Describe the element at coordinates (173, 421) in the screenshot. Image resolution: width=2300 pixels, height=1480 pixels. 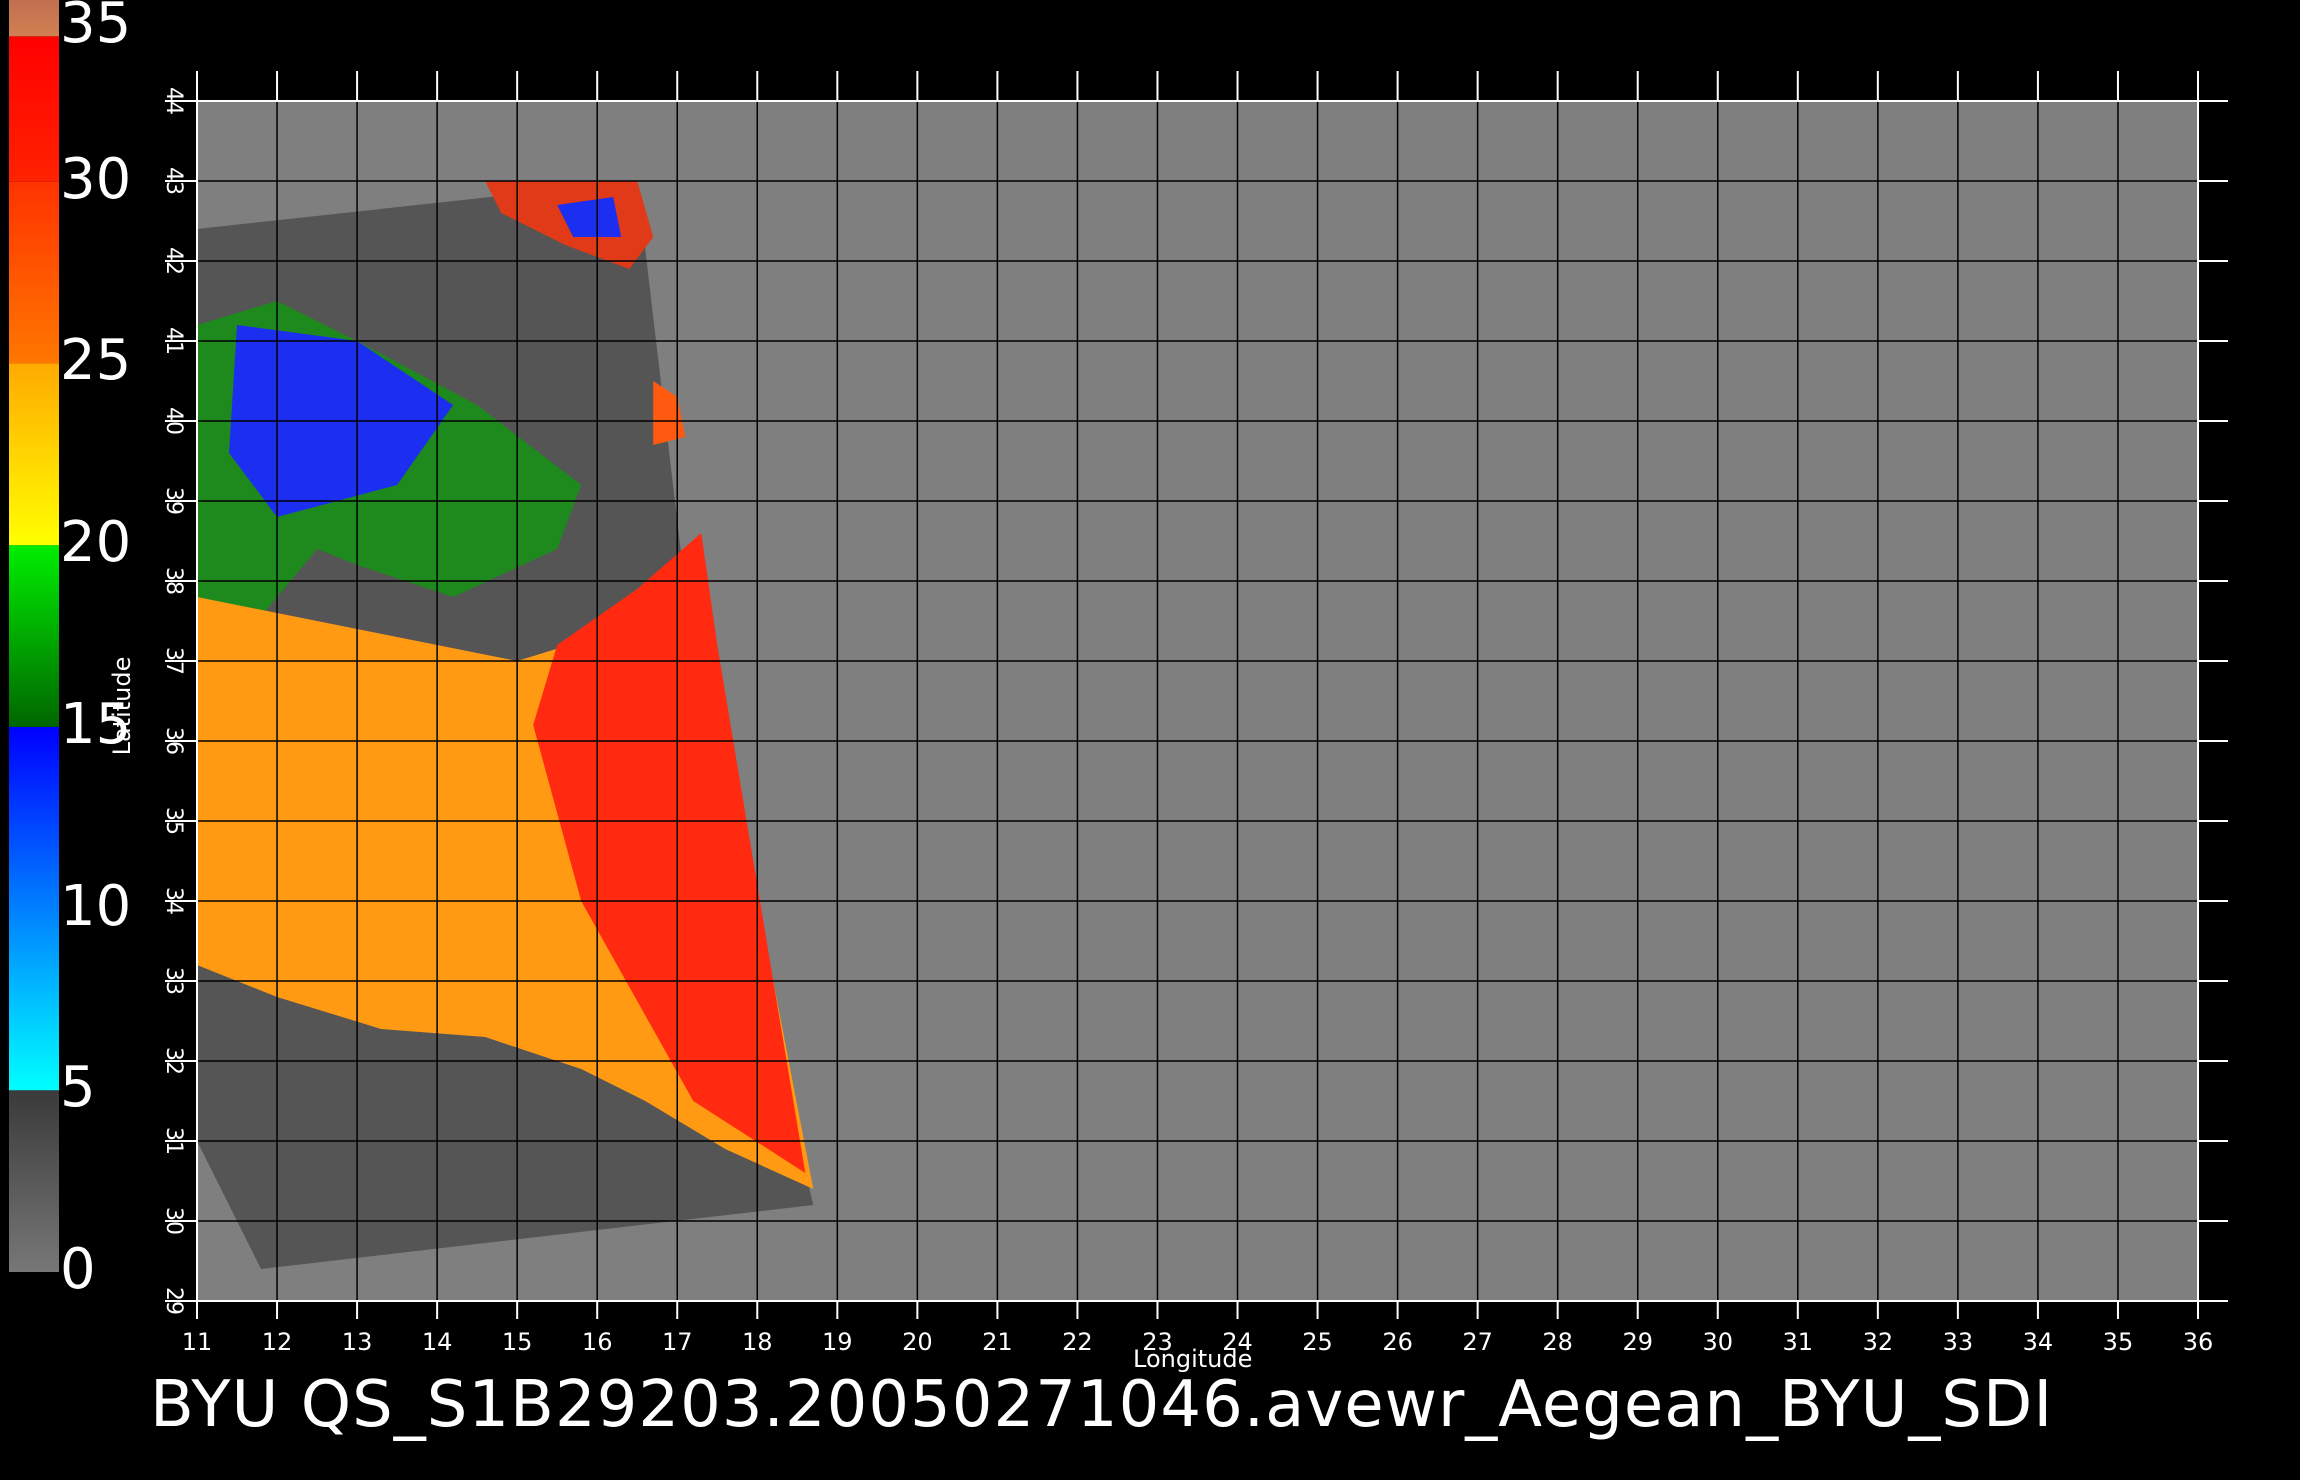
I see `y-tick-label: 40` at that location.